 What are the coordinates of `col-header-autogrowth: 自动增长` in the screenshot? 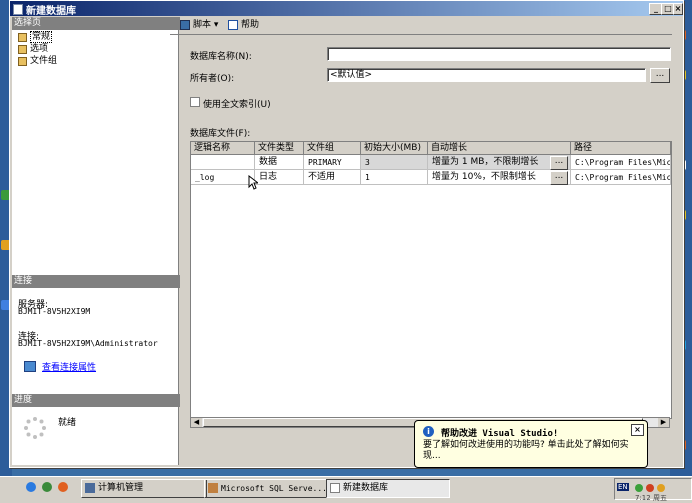 It's located at (499, 148).